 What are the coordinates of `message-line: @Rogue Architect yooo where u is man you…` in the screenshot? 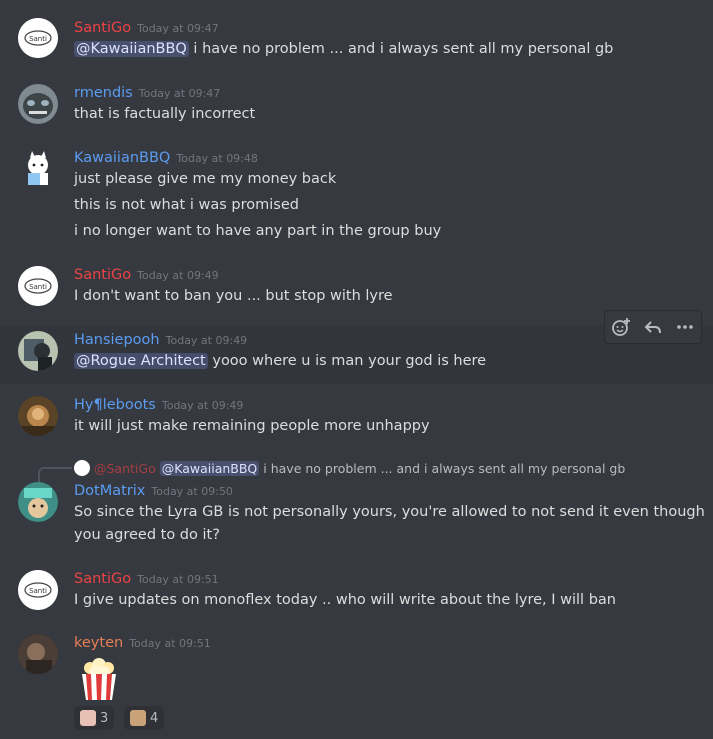 It's located at (280, 361).